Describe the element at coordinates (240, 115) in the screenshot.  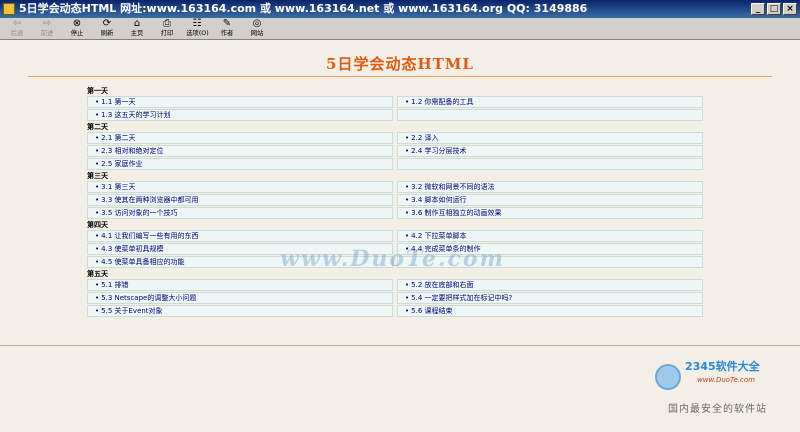
I see `toc-link: • 1.3 这五天的学习计划` at that location.